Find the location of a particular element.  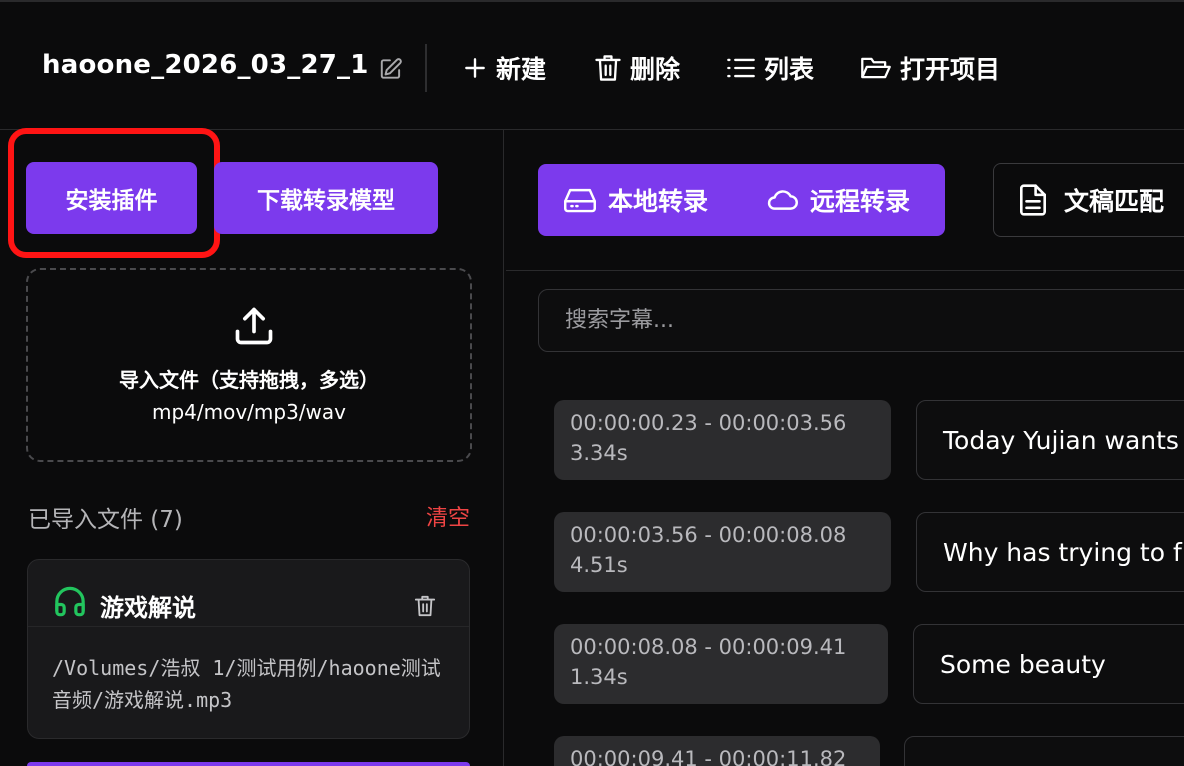

file-delete-icon is located at coordinates (425, 606).